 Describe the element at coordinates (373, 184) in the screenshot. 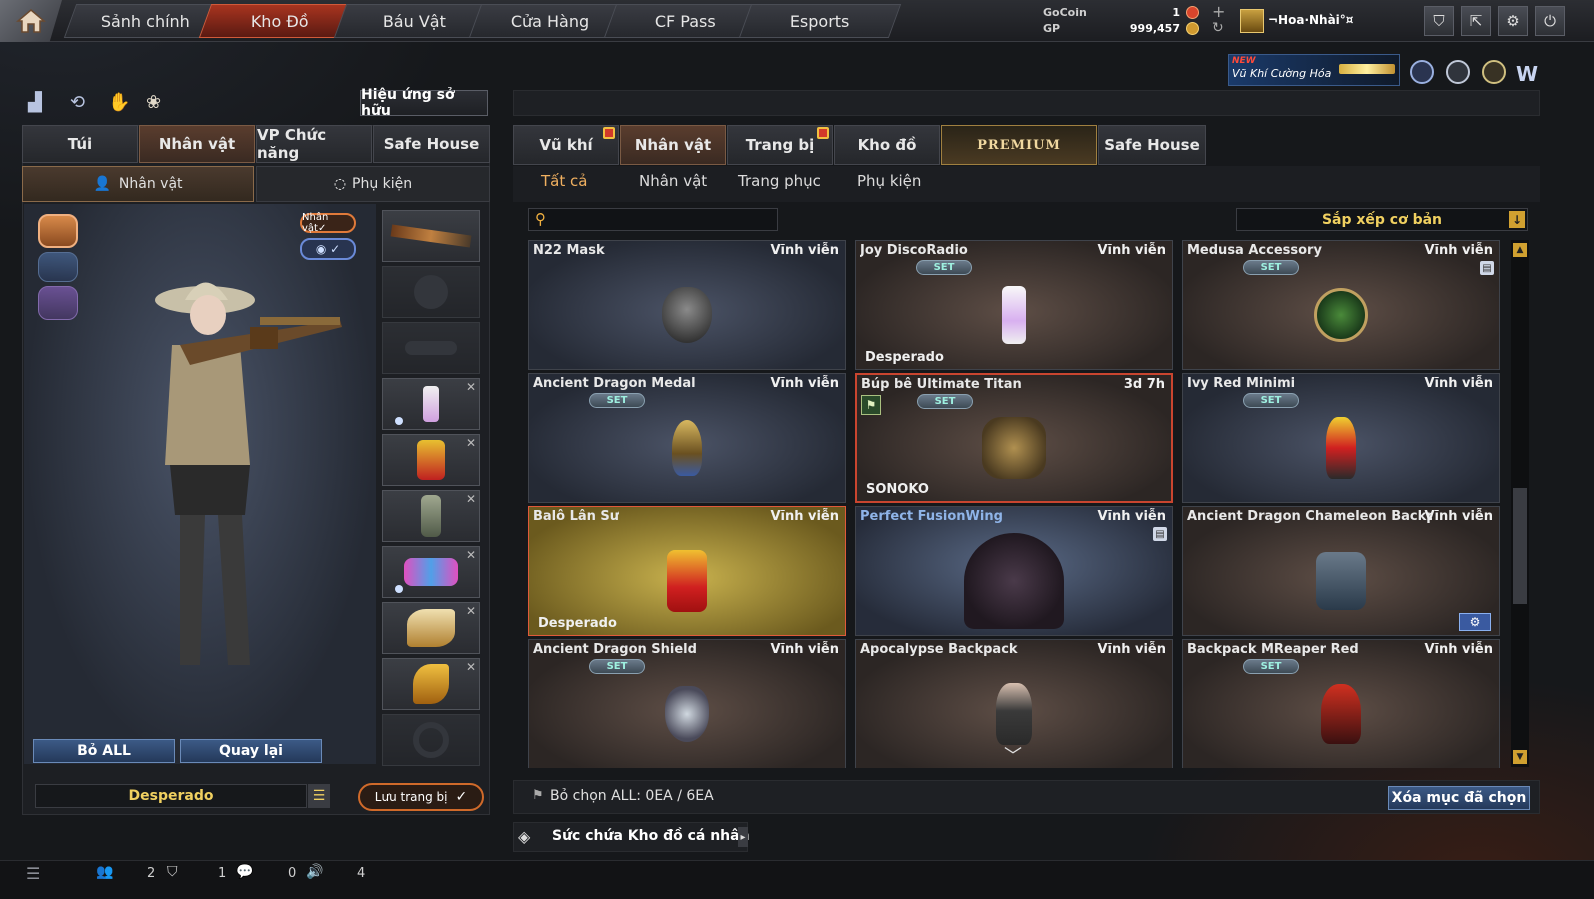

I see `subtab-accessories: ◌ Phụ kiện` at that location.